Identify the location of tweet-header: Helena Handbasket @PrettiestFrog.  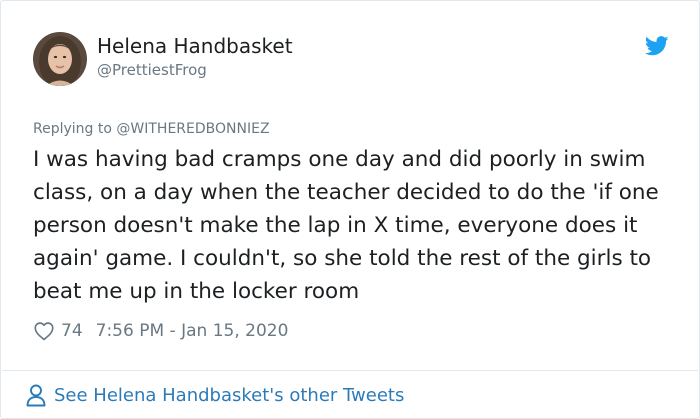
(351, 60).